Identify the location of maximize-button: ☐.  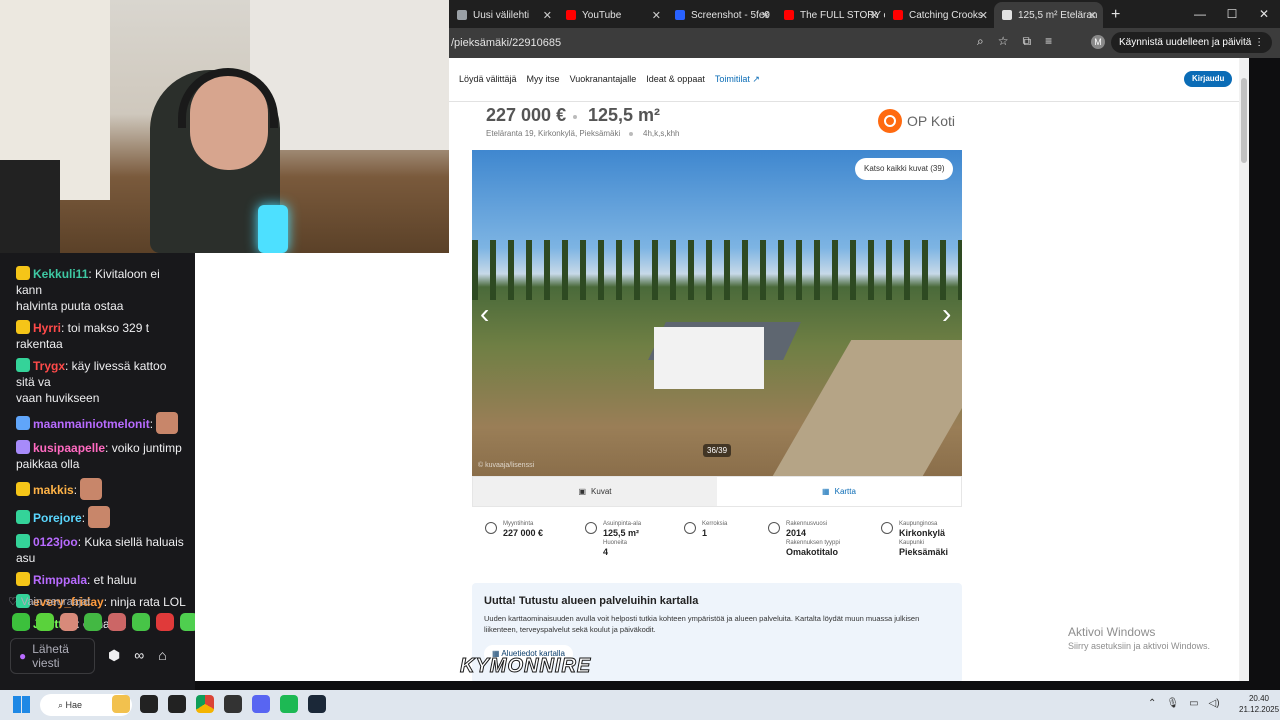
(1232, 14).